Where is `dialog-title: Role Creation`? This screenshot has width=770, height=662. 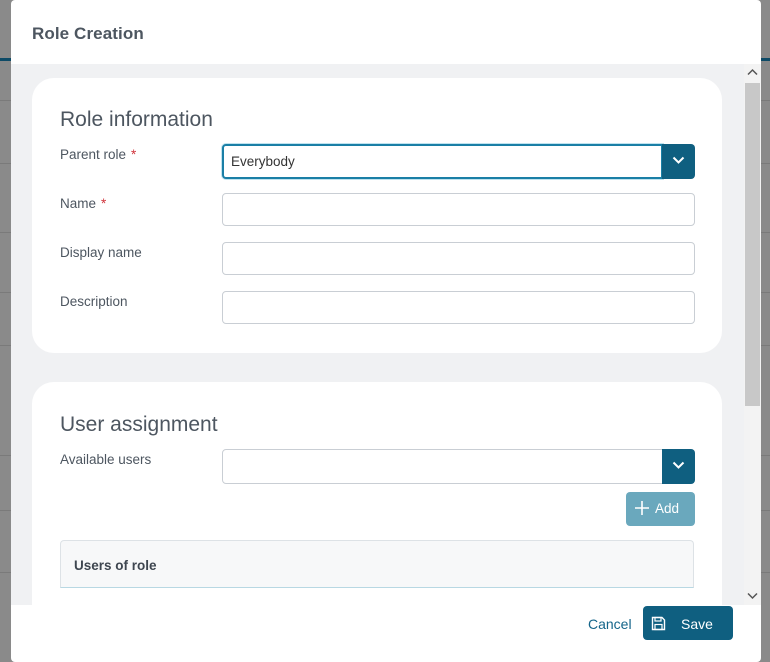
dialog-title: Role Creation is located at coordinates (88, 33).